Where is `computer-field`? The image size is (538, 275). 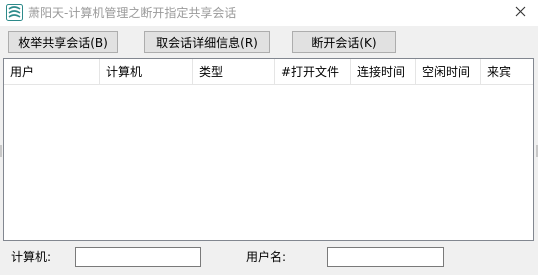 computer-field is located at coordinates (138, 257).